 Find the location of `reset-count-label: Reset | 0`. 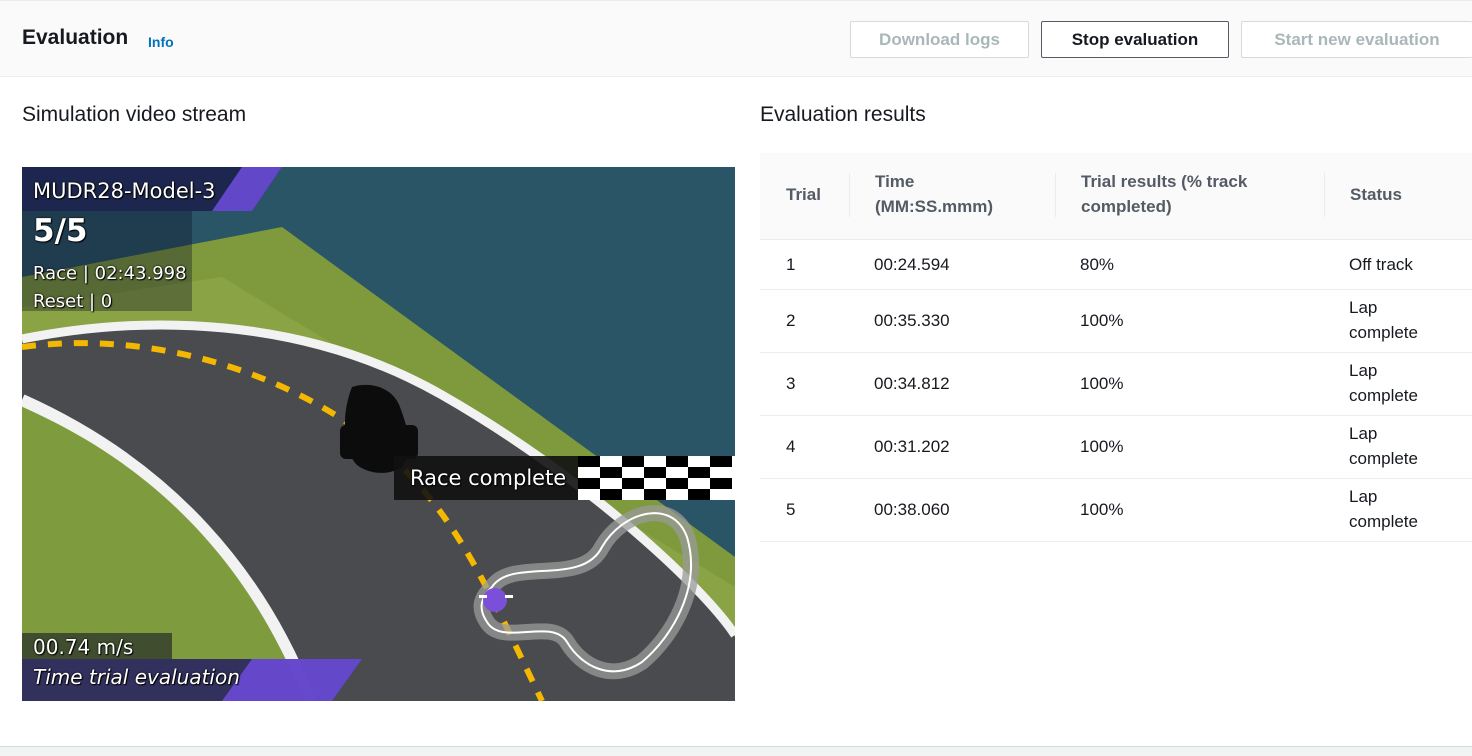

reset-count-label: Reset | 0 is located at coordinates (73, 301).